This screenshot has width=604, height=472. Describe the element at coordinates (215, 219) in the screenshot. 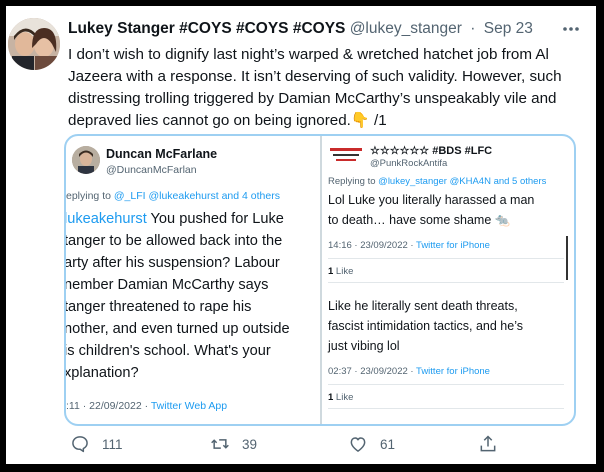

I see `left-body-text: You pushed for Luke` at that location.